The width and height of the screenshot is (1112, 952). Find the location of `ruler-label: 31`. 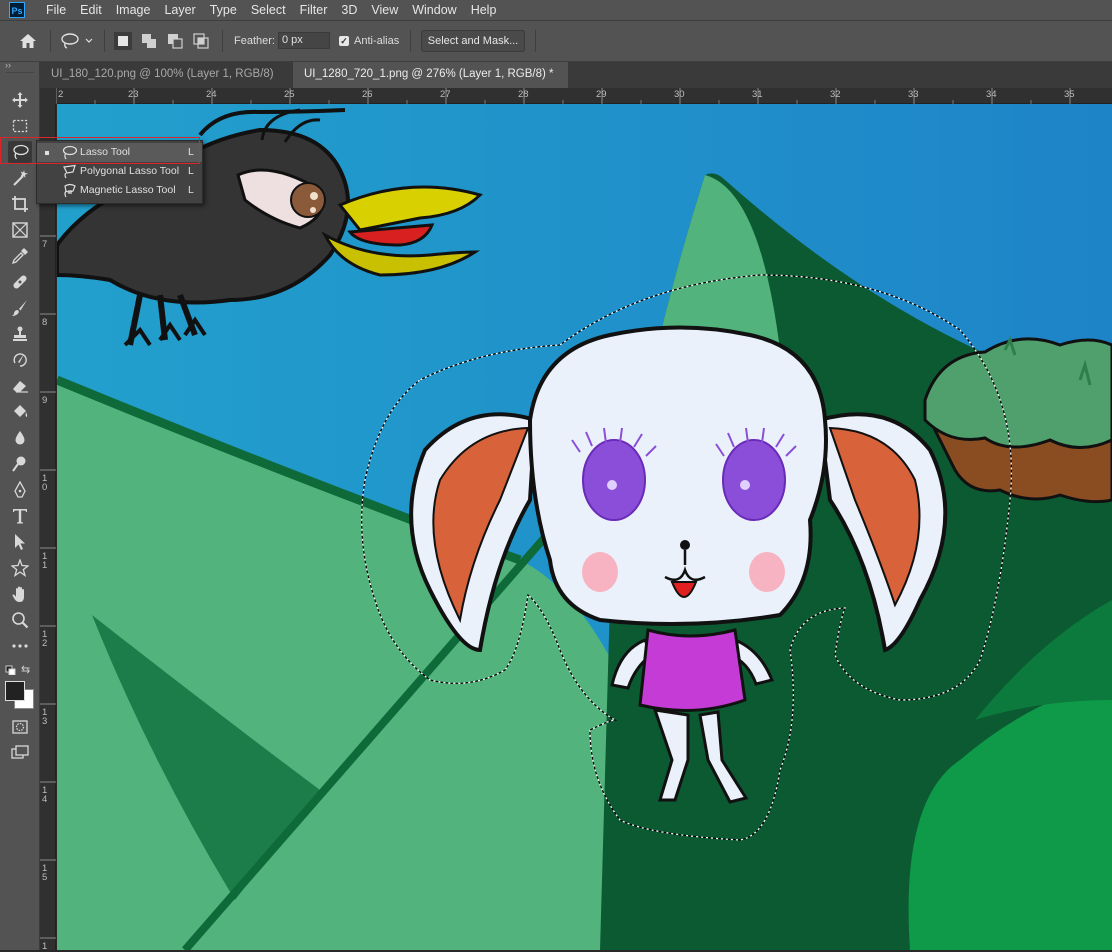

ruler-label: 31 is located at coordinates (757, 94).